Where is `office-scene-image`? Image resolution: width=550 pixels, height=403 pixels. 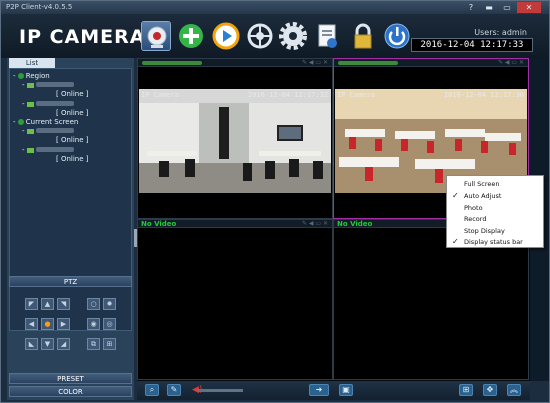 office-scene-image is located at coordinates (235, 141).